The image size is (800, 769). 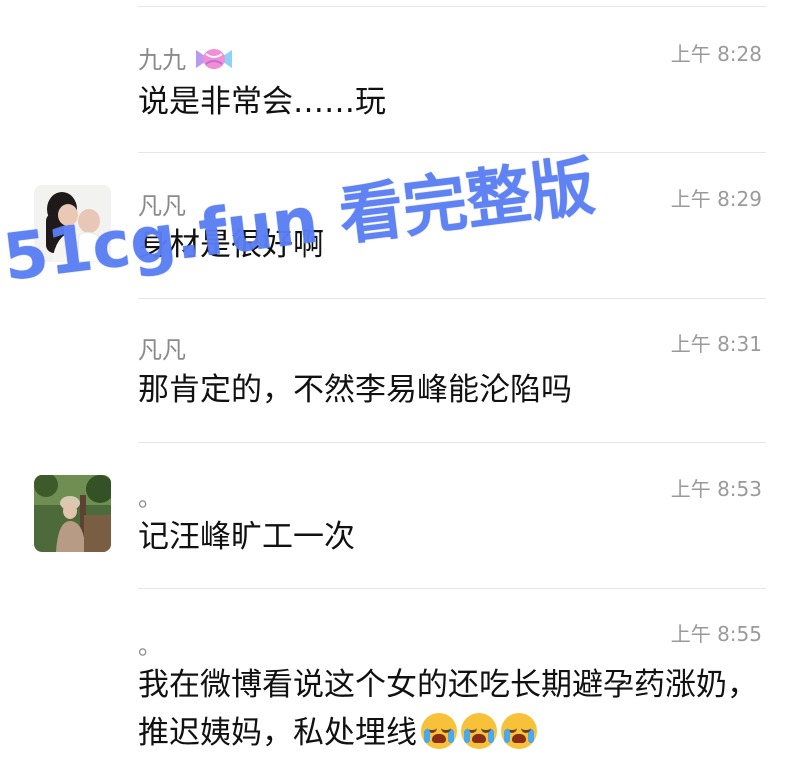 What do you see at coordinates (72, 513) in the screenshot?
I see `avatar` at bounding box center [72, 513].